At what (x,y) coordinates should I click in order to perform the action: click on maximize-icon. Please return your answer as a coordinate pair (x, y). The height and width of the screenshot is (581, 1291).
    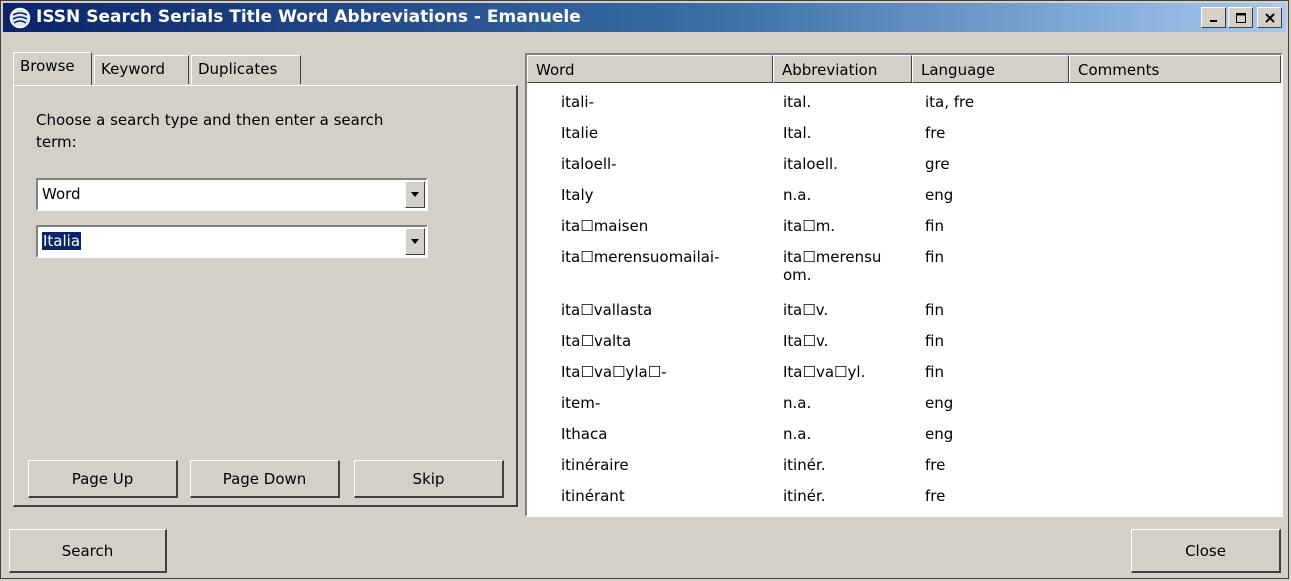
    Looking at the image, I should click on (1240, 17).